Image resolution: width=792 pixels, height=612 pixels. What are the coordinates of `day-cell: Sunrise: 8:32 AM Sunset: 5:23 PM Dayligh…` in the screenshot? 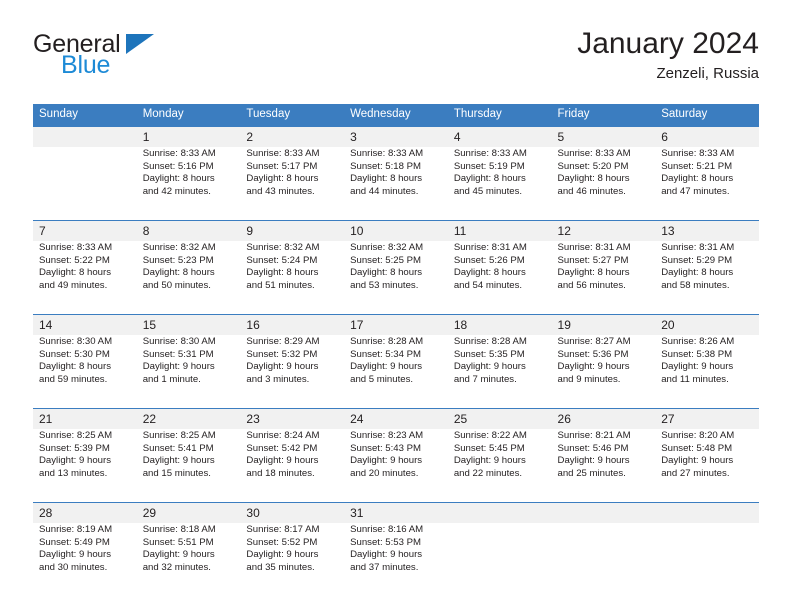 It's located at (188, 278).